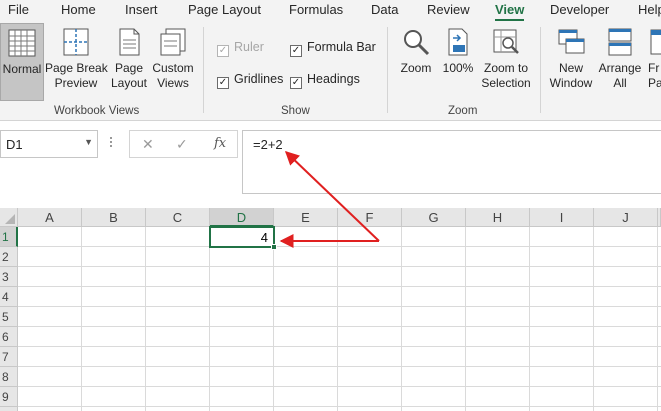 This screenshot has height=411, width=661. Describe the element at coordinates (249, 47) in the screenshot. I see `ruler-label: Ruler` at that location.